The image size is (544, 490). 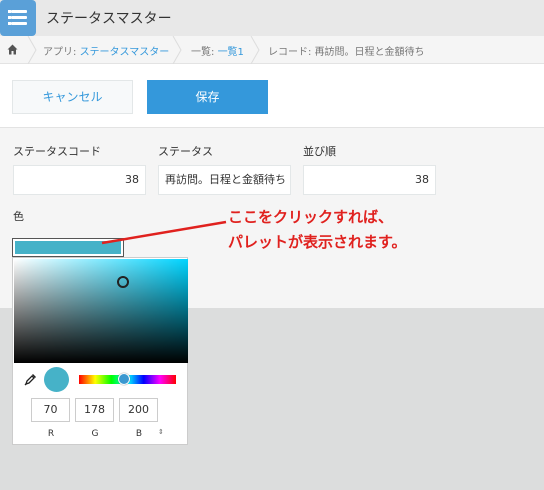 What do you see at coordinates (123, 282) in the screenshot?
I see `saturation-cursor` at bounding box center [123, 282].